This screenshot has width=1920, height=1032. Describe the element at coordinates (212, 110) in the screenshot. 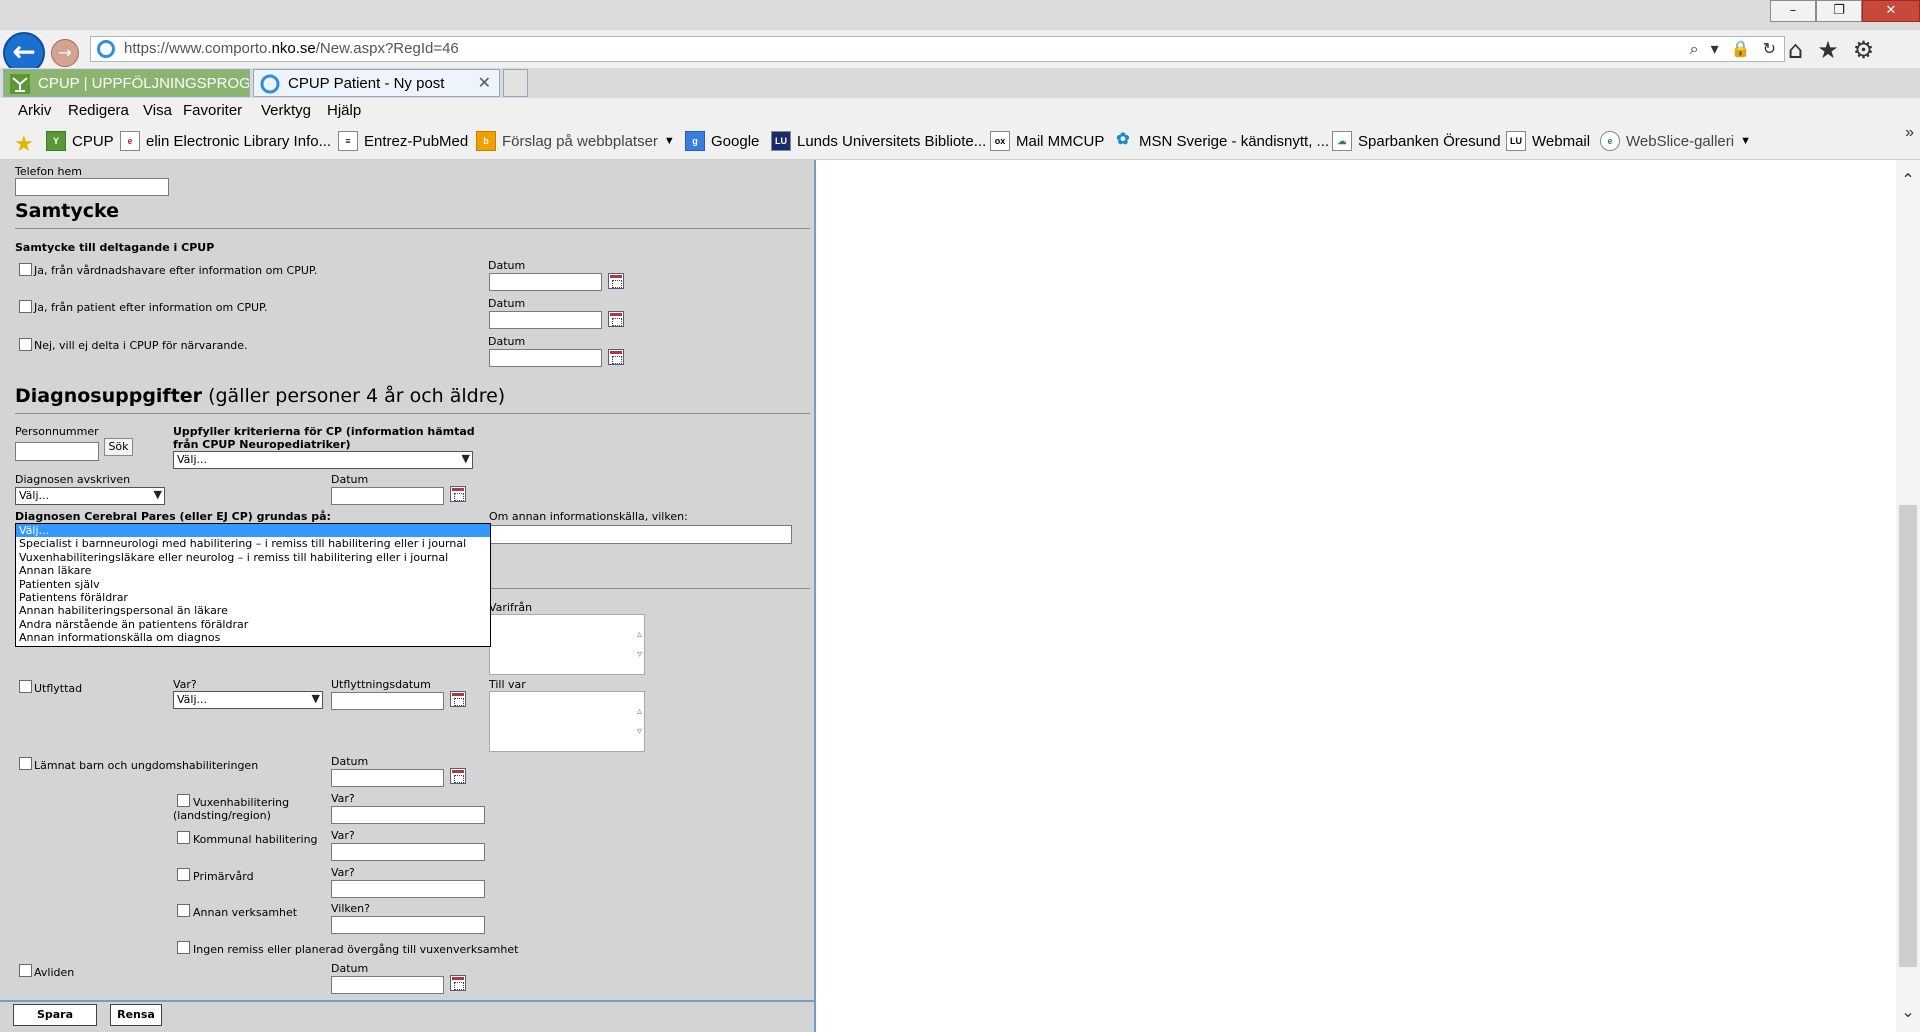

I see `menu-favoriter: Favoriter` at that location.